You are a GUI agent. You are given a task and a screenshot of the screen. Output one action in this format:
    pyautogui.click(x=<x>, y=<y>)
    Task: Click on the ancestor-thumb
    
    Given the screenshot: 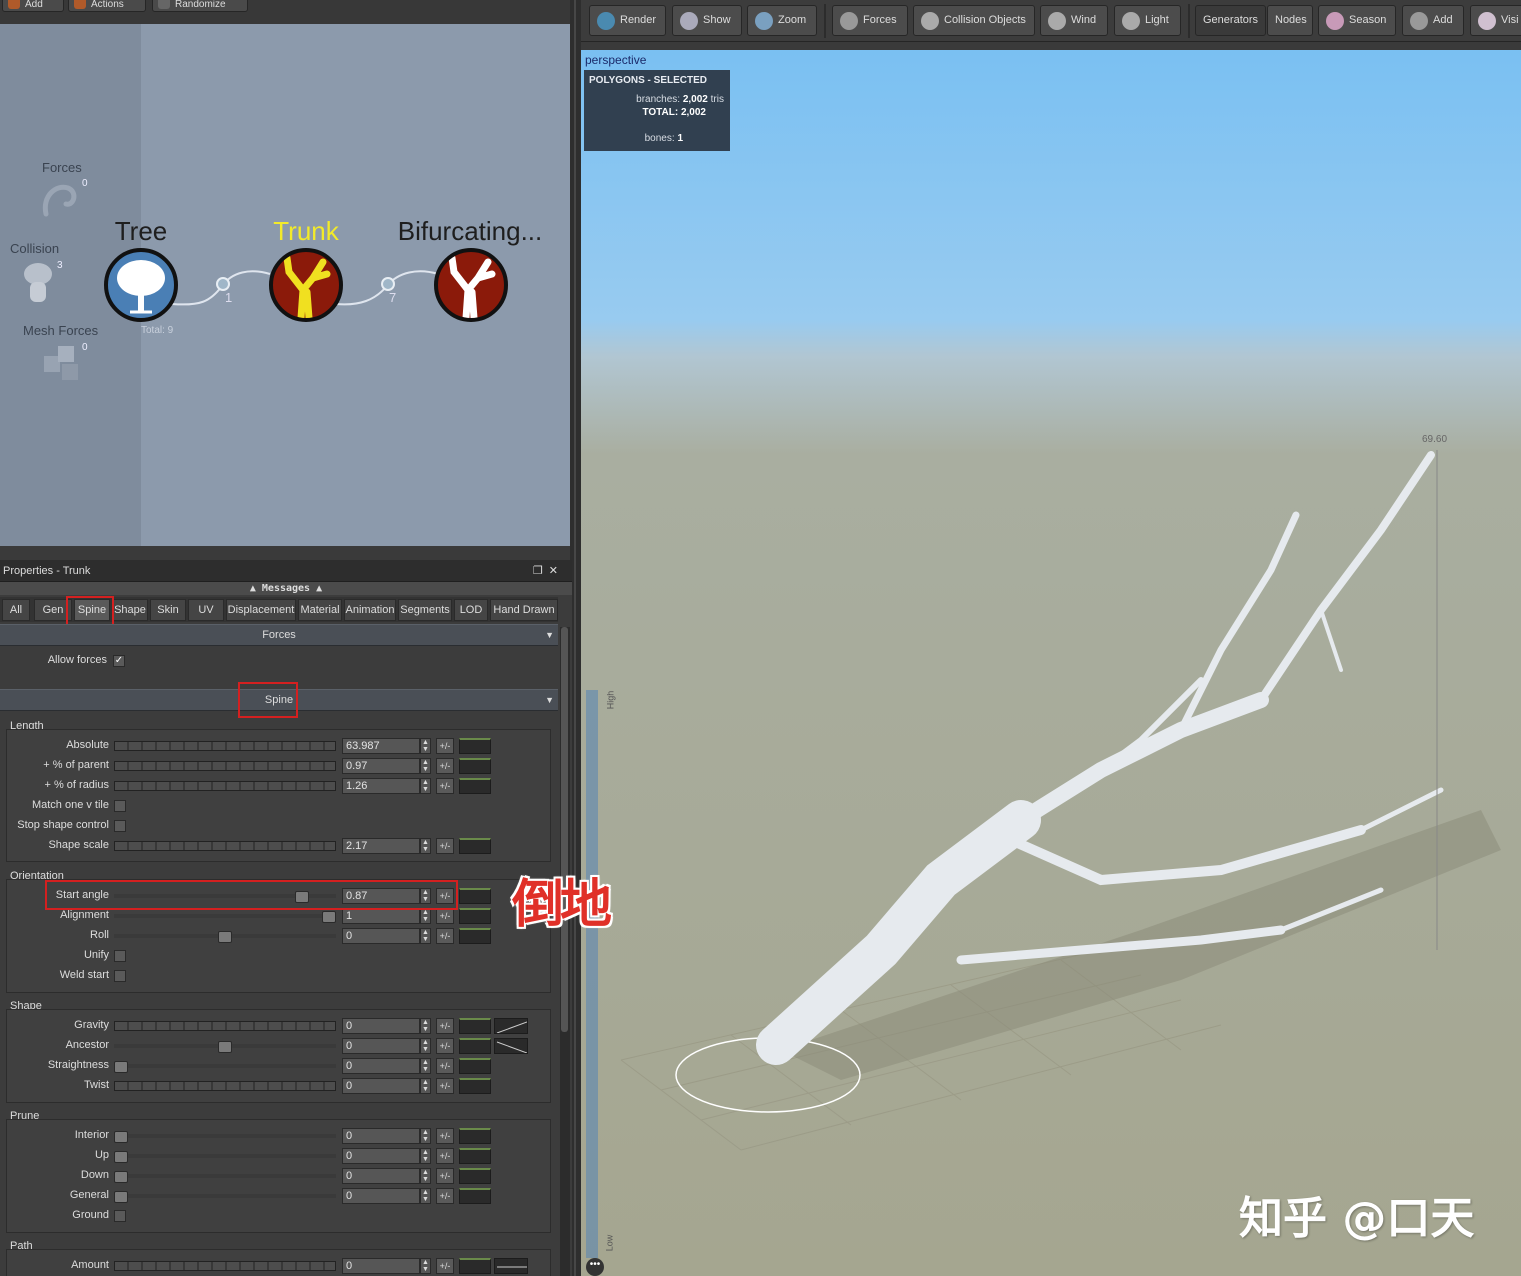 What is the action you would take?
    pyautogui.click(x=225, y=1047)
    